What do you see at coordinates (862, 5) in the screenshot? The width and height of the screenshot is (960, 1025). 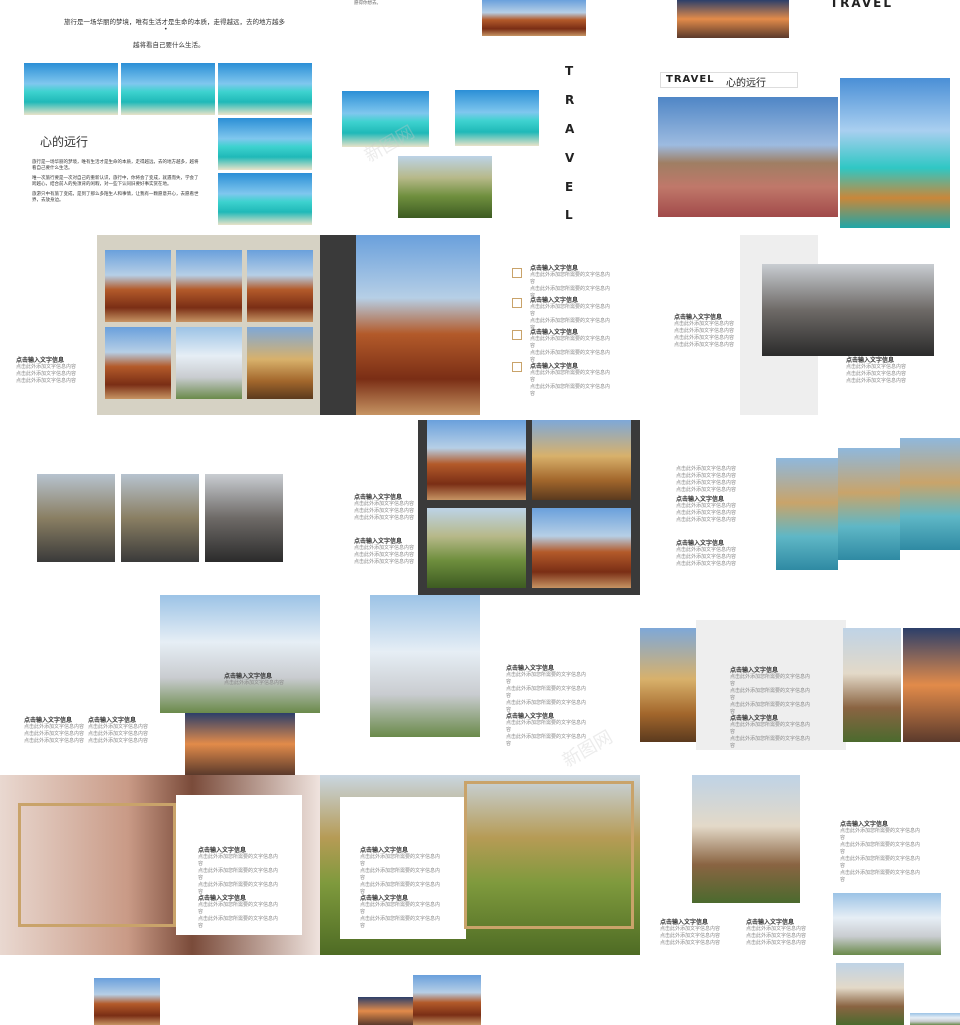 I see `travel-word-top: TRAVEL` at bounding box center [862, 5].